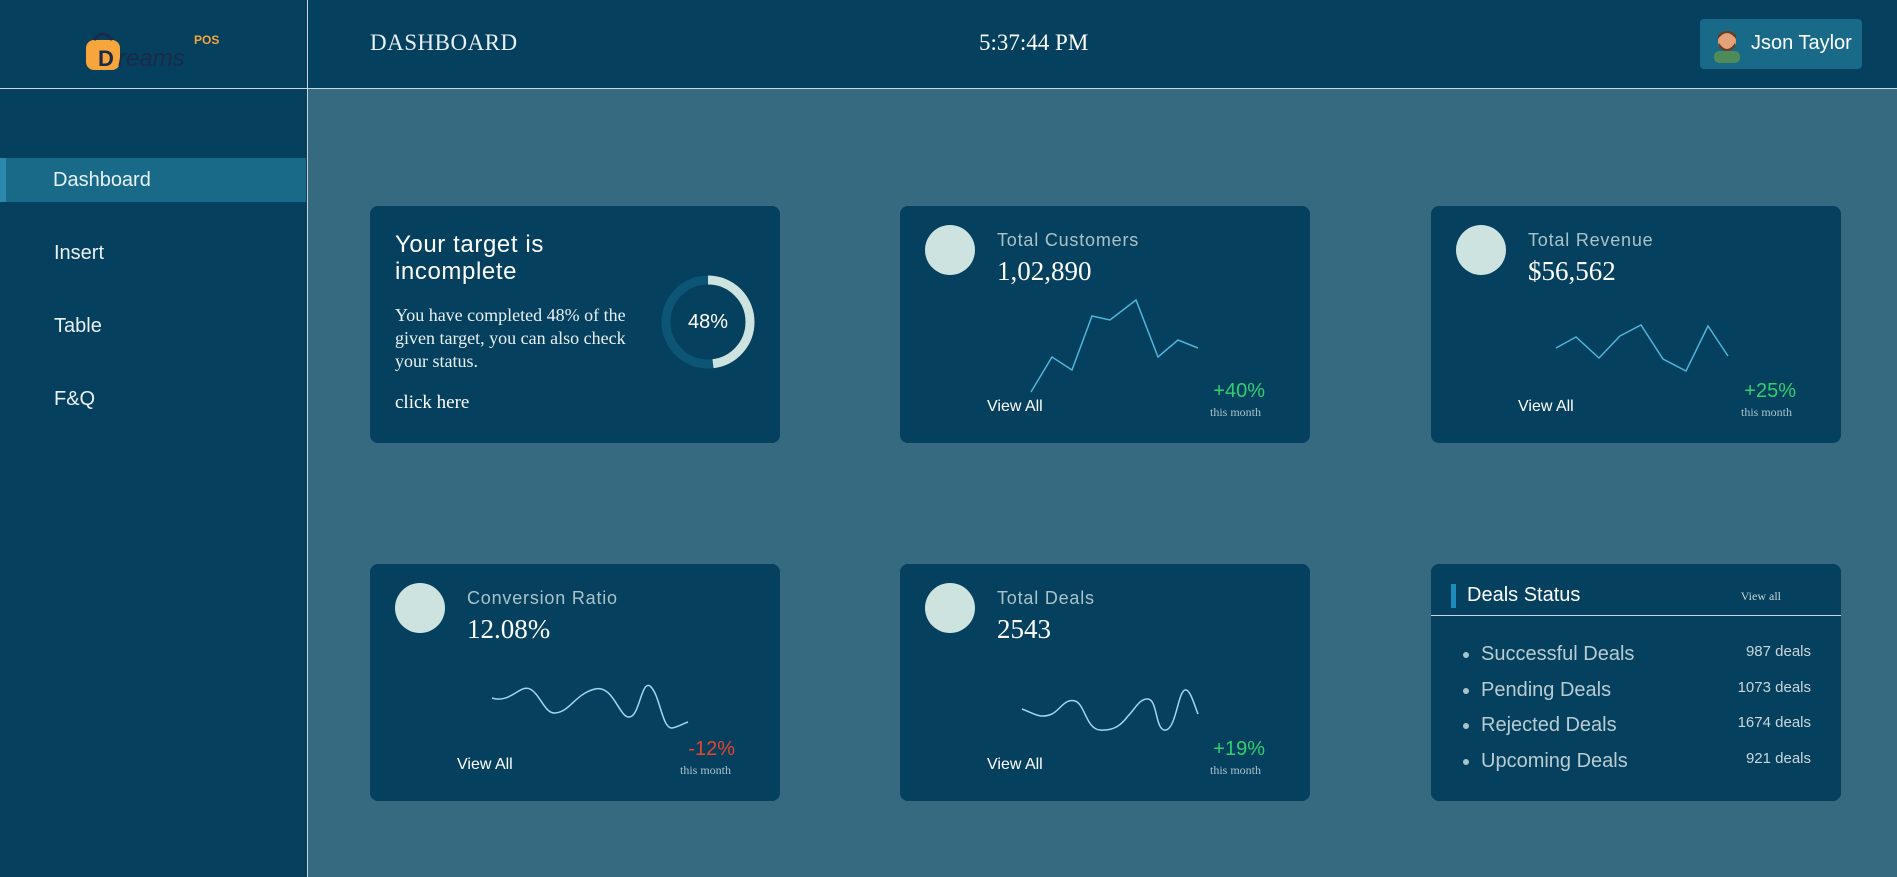 Image resolution: width=1897 pixels, height=877 pixels. I want to click on deal-name: Rejected Deals, so click(1549, 725).